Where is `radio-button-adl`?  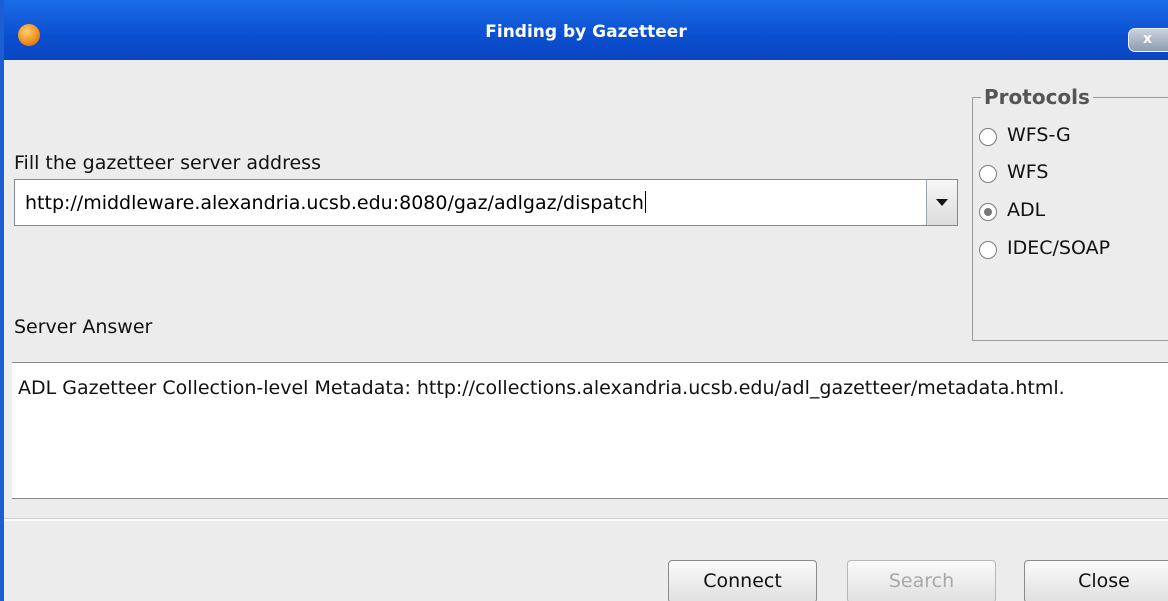 radio-button-adl is located at coordinates (988, 212).